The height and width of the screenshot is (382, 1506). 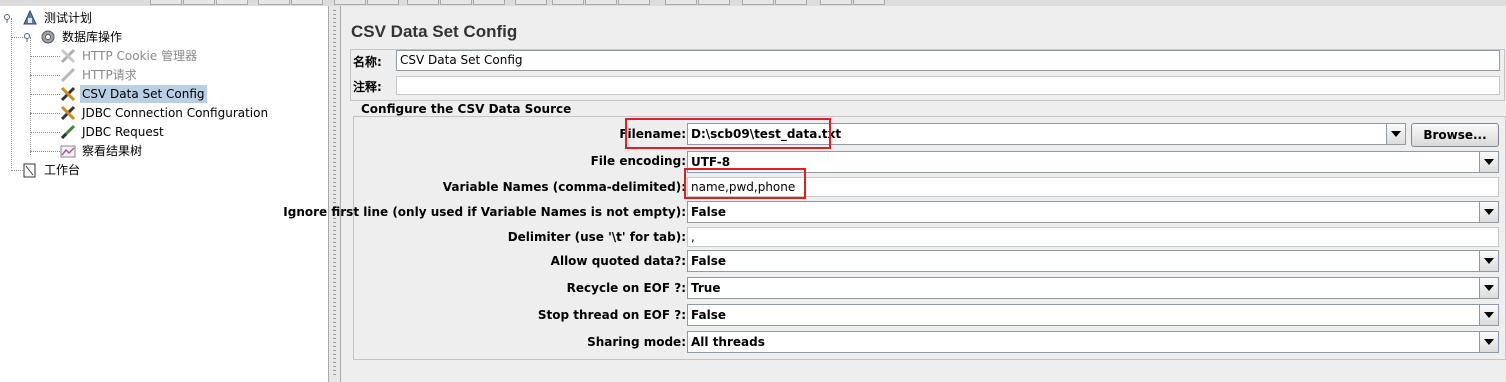 I want to click on comment-field, so click(x=948, y=85).